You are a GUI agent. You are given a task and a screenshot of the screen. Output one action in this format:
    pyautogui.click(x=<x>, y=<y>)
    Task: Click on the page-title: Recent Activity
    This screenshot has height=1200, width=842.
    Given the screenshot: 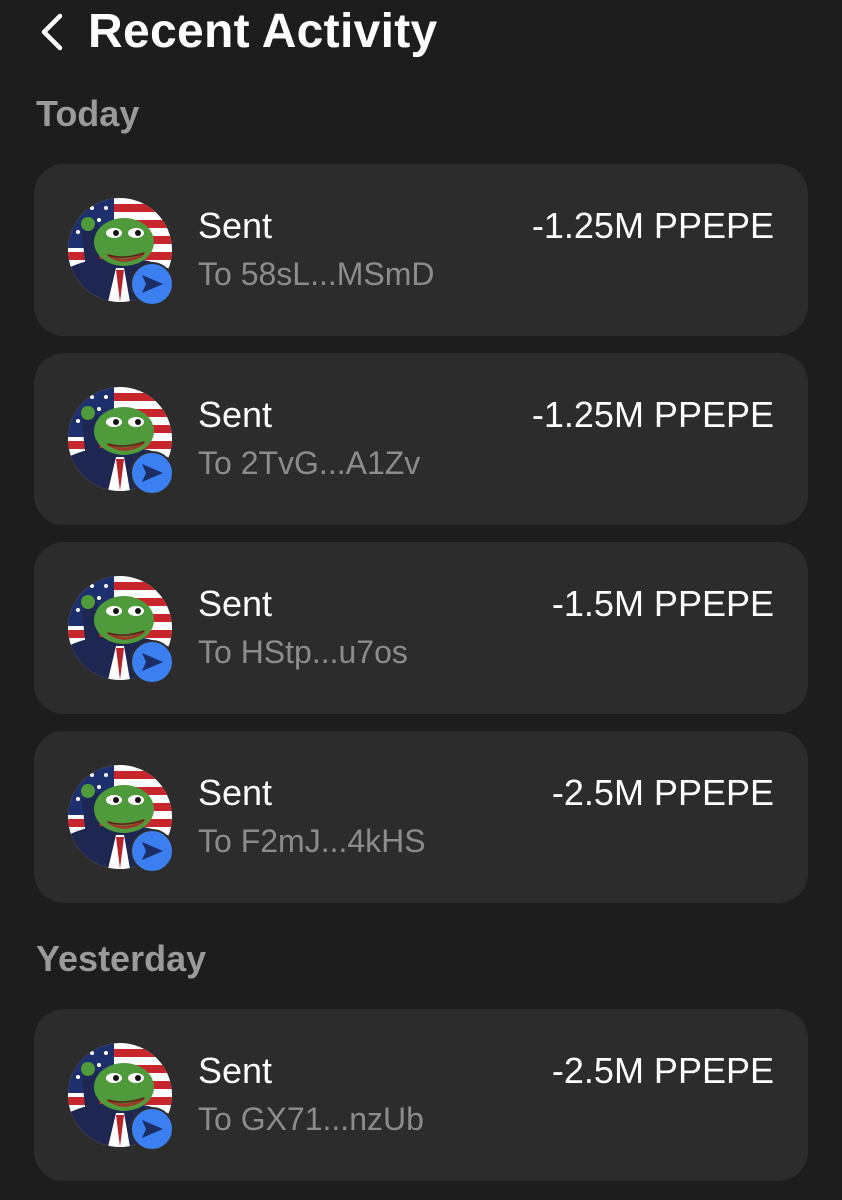 What is the action you would take?
    pyautogui.click(x=263, y=31)
    